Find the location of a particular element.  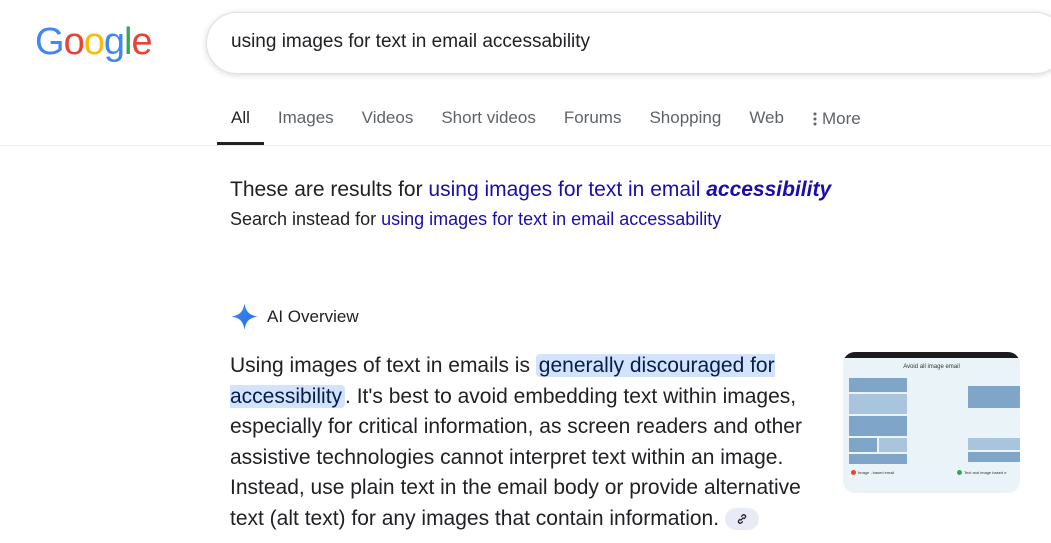

ai-overview-title: AI Overview is located at coordinates (313, 316).